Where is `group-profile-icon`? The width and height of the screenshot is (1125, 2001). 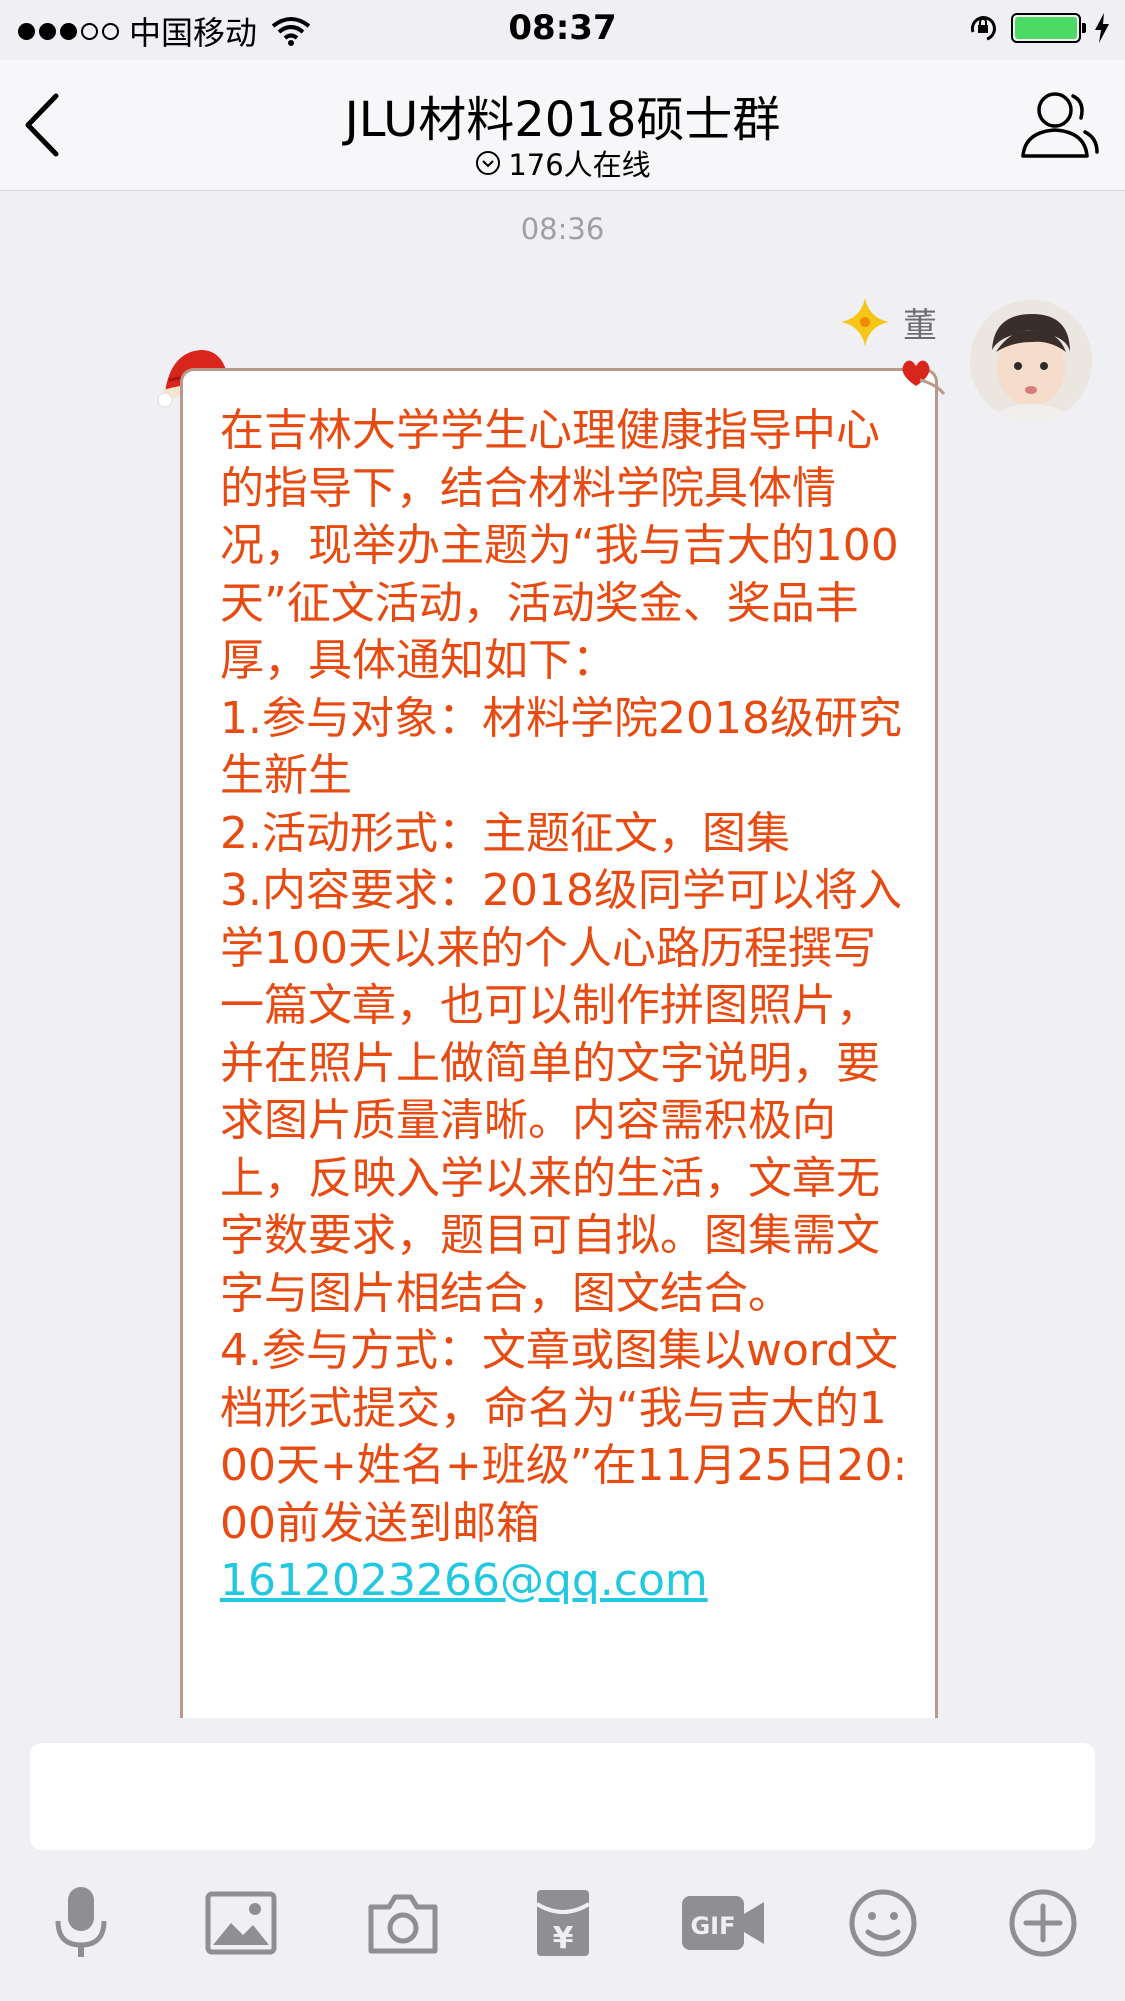 group-profile-icon is located at coordinates (1060, 125).